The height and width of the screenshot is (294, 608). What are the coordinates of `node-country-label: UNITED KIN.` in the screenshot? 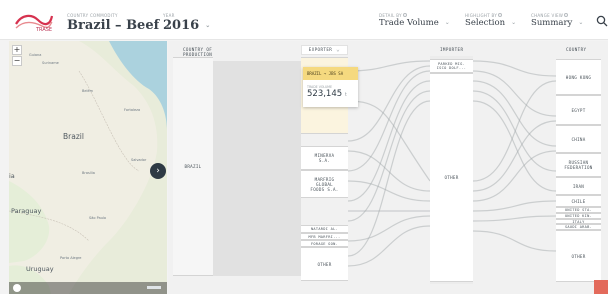 It's located at (578, 216).